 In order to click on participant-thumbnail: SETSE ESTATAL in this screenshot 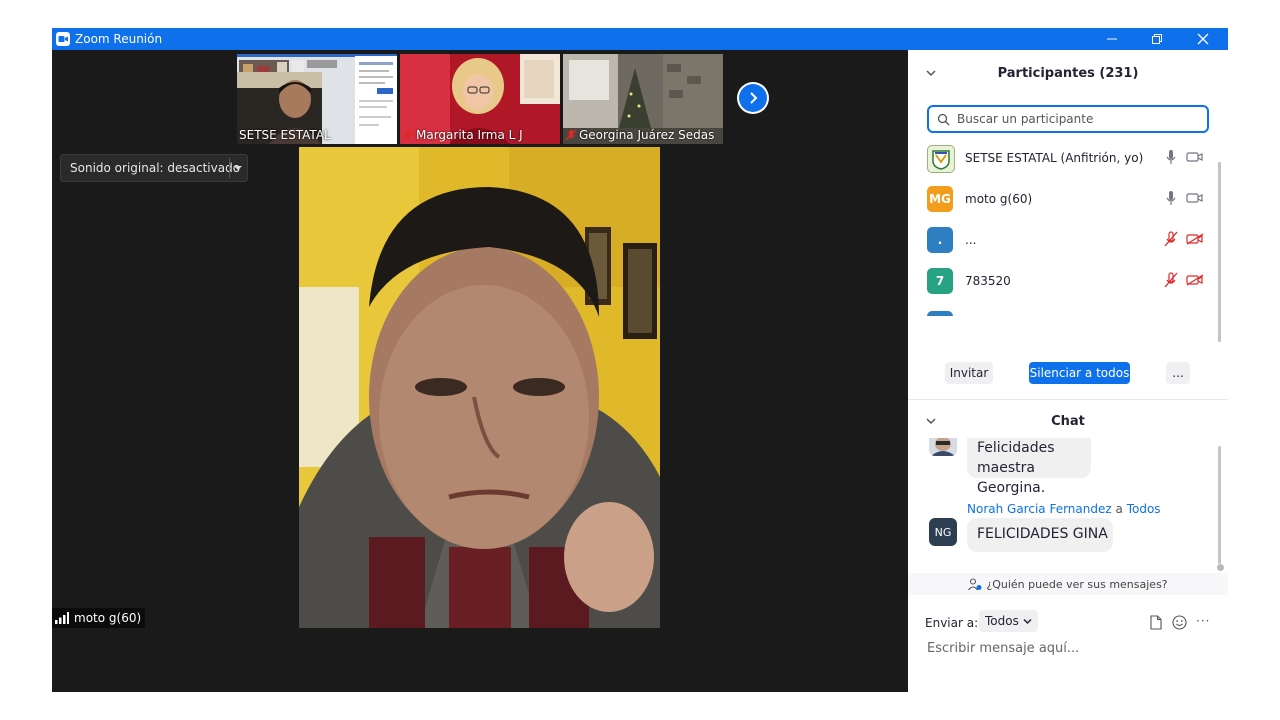, I will do `click(317, 99)`.